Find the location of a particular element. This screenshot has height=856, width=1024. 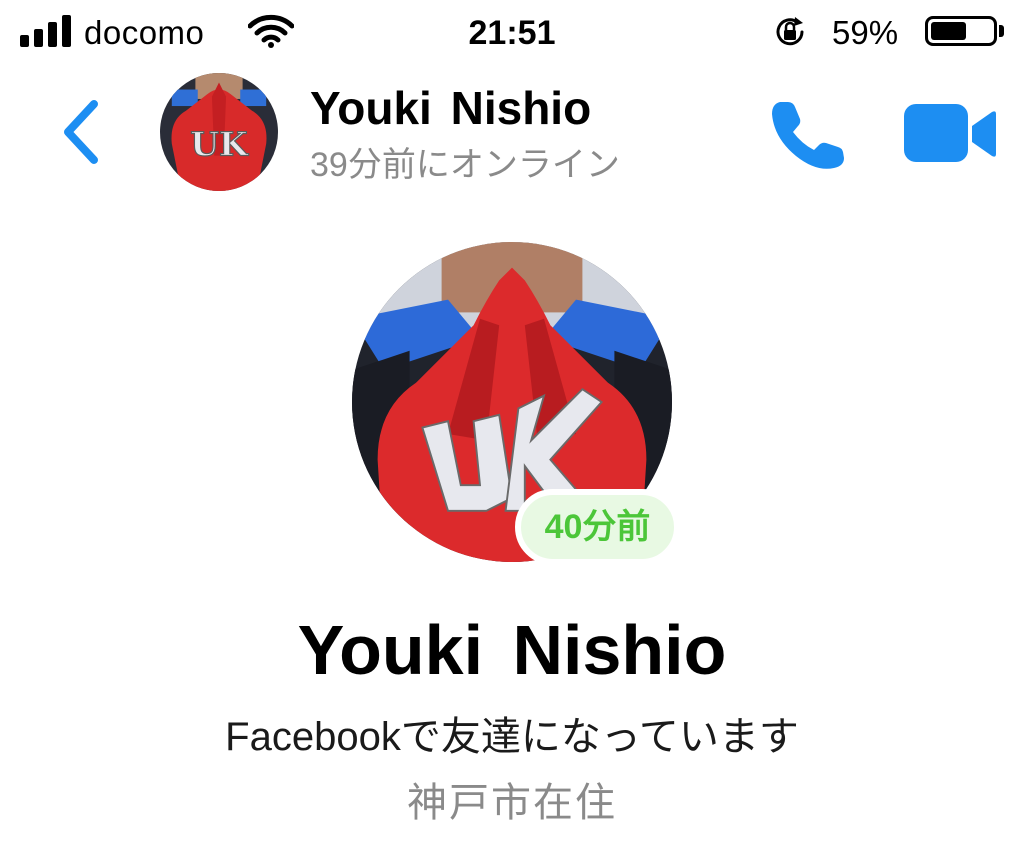

battery-fill is located at coordinates (948, 31).